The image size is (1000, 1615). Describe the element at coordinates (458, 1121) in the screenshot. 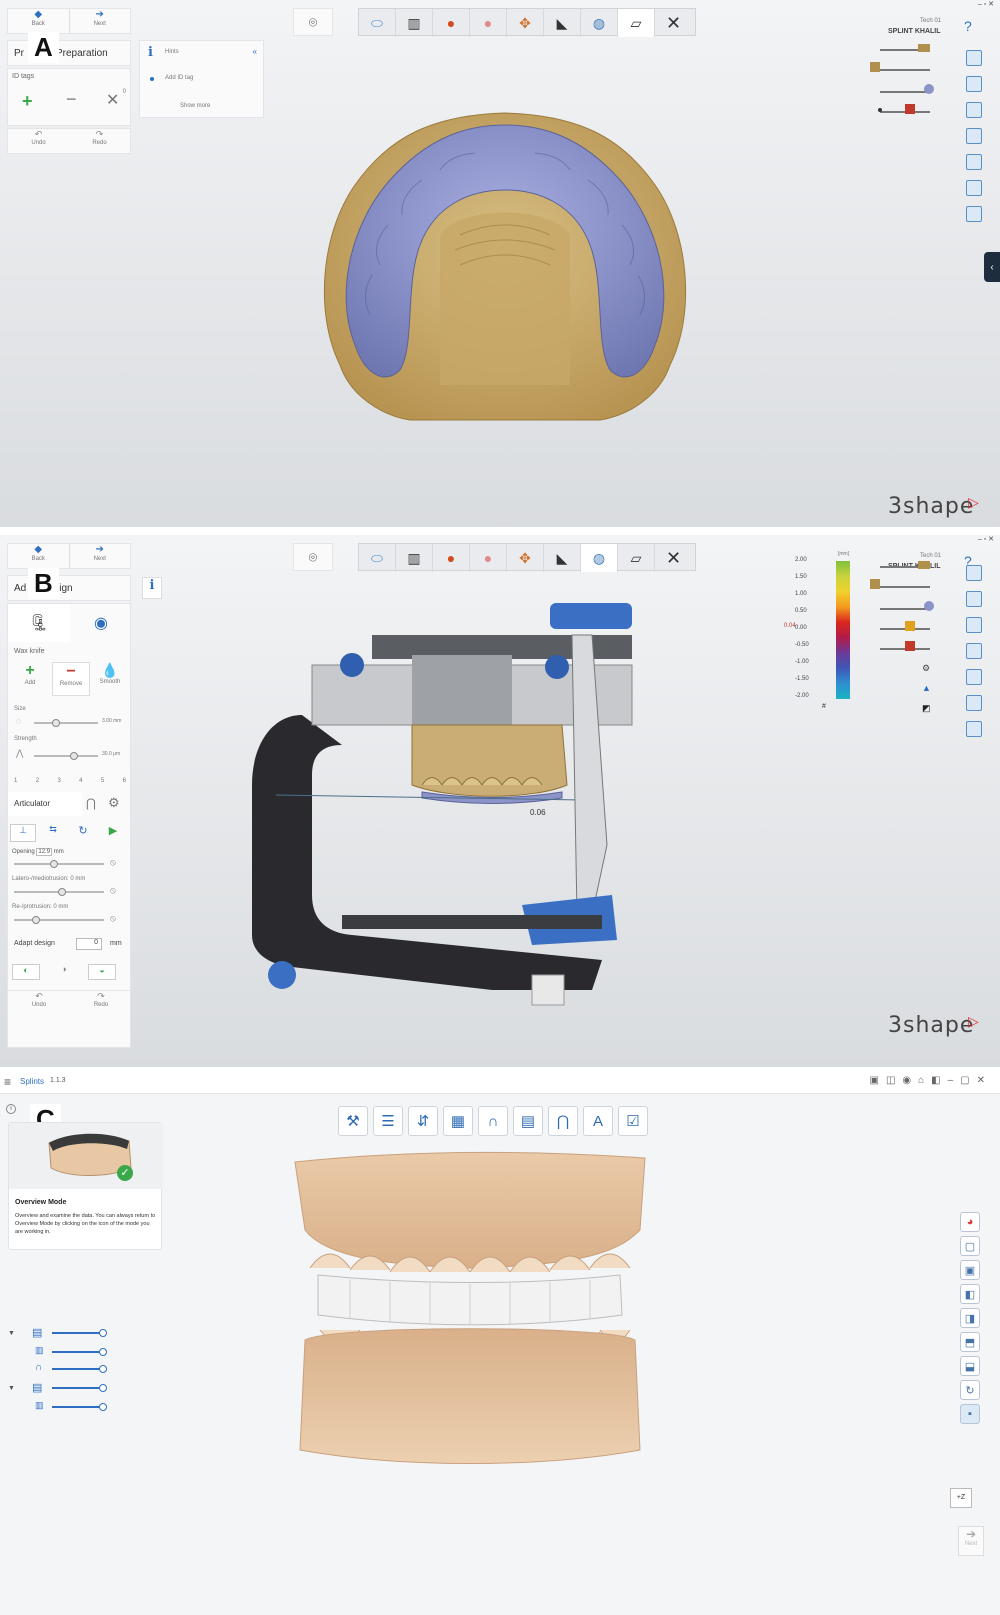

I see `model-icon: ▦` at that location.